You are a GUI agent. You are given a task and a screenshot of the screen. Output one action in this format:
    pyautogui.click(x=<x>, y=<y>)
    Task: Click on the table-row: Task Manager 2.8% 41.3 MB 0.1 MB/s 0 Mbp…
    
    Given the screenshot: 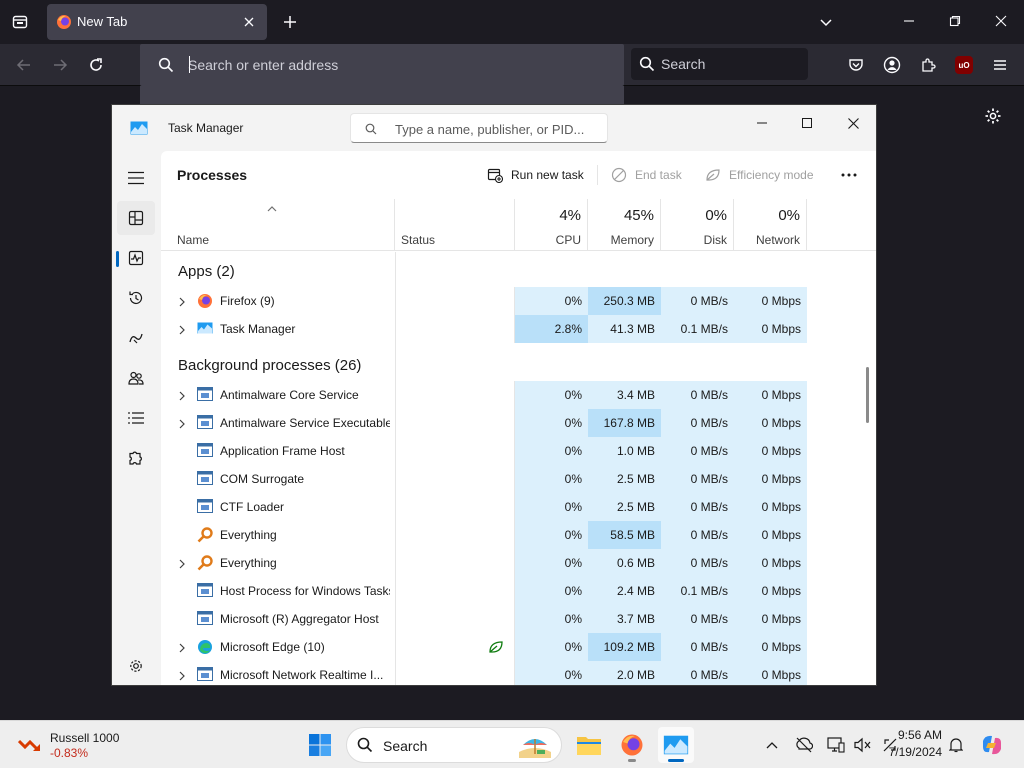 What is the action you would take?
    pyautogui.click(x=518, y=329)
    